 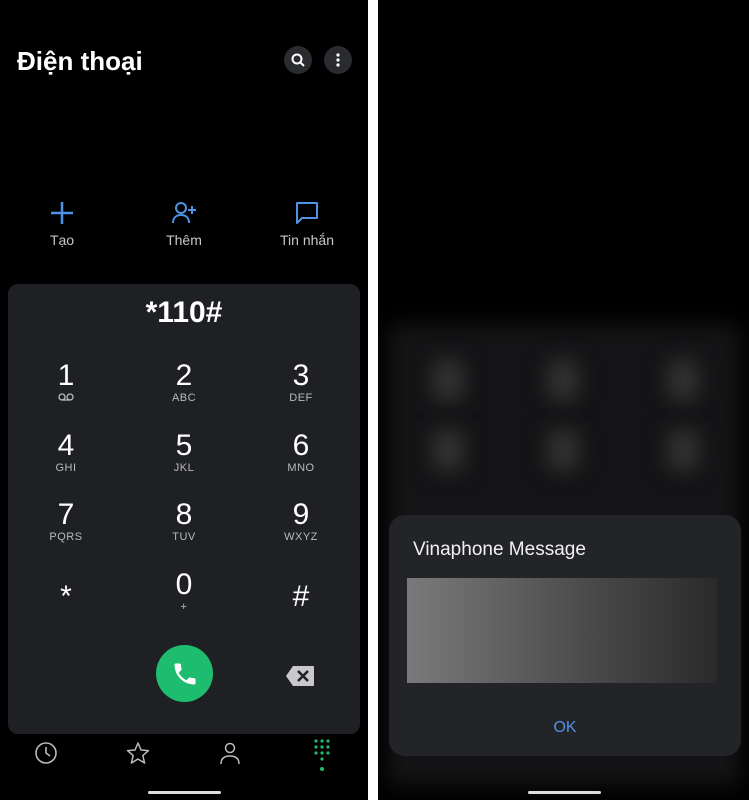 I want to click on key-digit: 5, so click(x=184, y=445).